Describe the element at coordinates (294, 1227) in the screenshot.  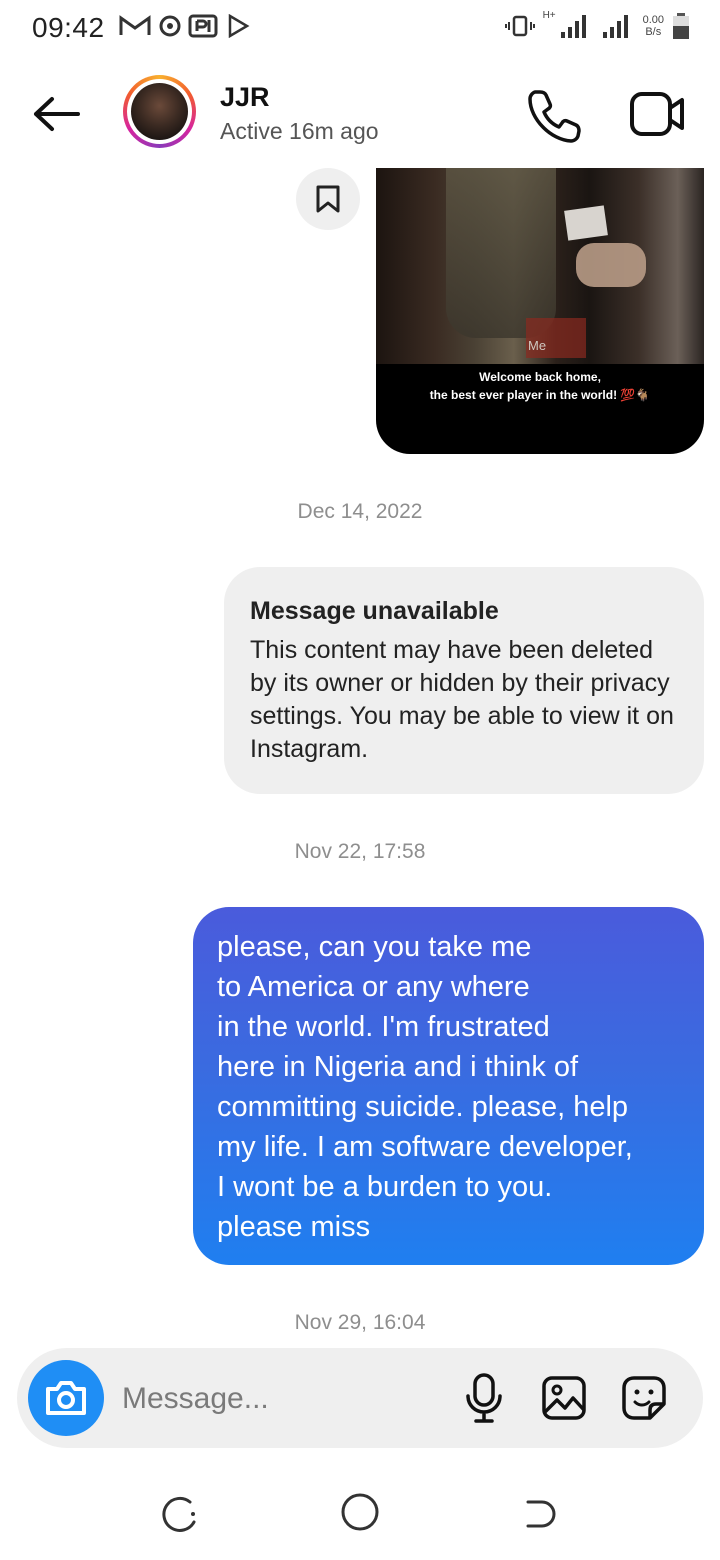
I see `sent-message-line: please miss` at that location.